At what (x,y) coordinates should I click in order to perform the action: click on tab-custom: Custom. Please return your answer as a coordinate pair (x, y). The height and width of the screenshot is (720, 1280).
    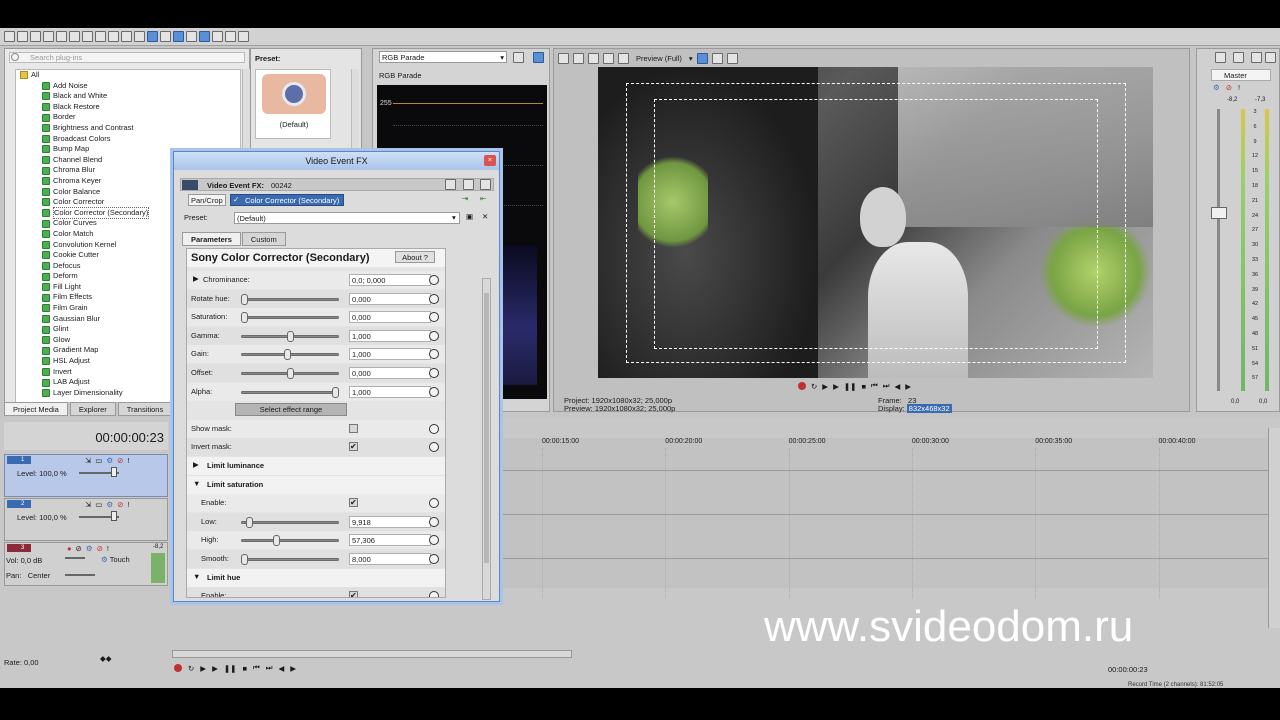
    Looking at the image, I should click on (263, 239).